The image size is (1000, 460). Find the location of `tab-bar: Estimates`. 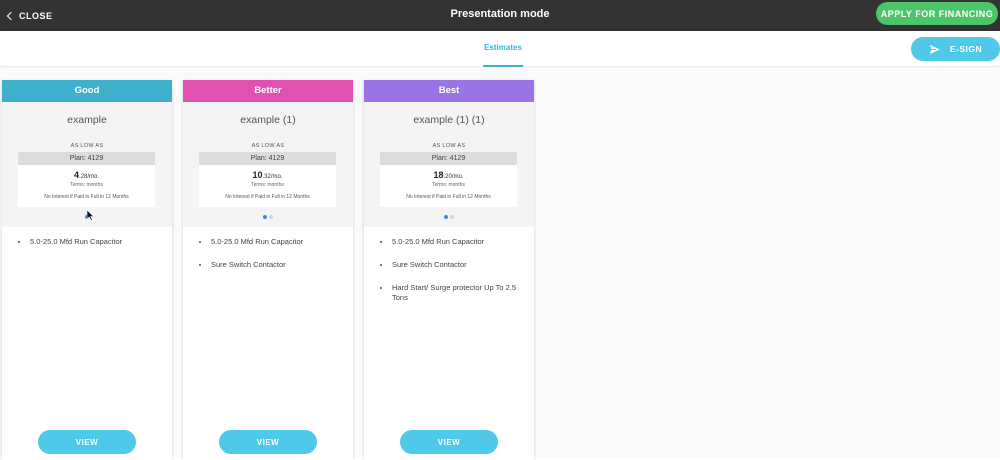

tab-bar: Estimates is located at coordinates (500, 49).